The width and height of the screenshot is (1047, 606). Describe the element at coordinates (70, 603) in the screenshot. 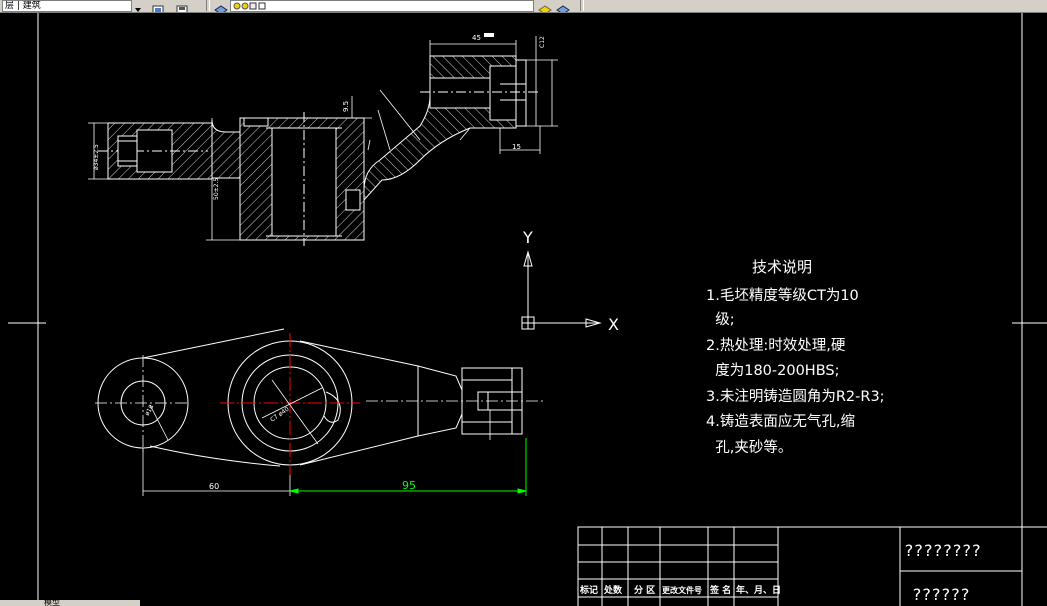

I see `layout-tabs: 模型` at that location.